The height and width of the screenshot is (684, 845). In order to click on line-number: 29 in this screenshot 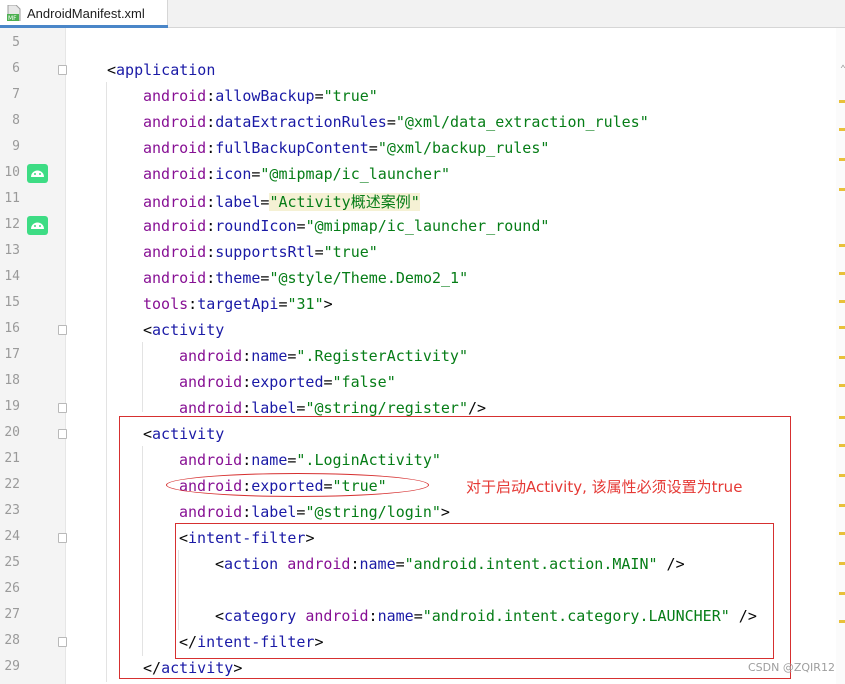, I will do `click(12, 666)`.